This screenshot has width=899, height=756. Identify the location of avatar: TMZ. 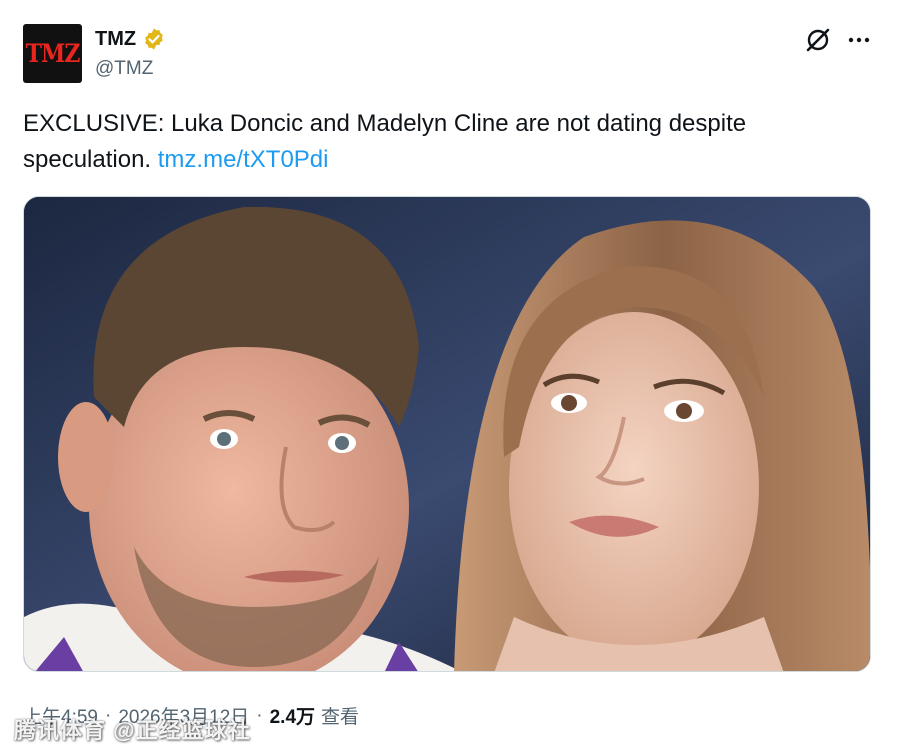
(52, 53).